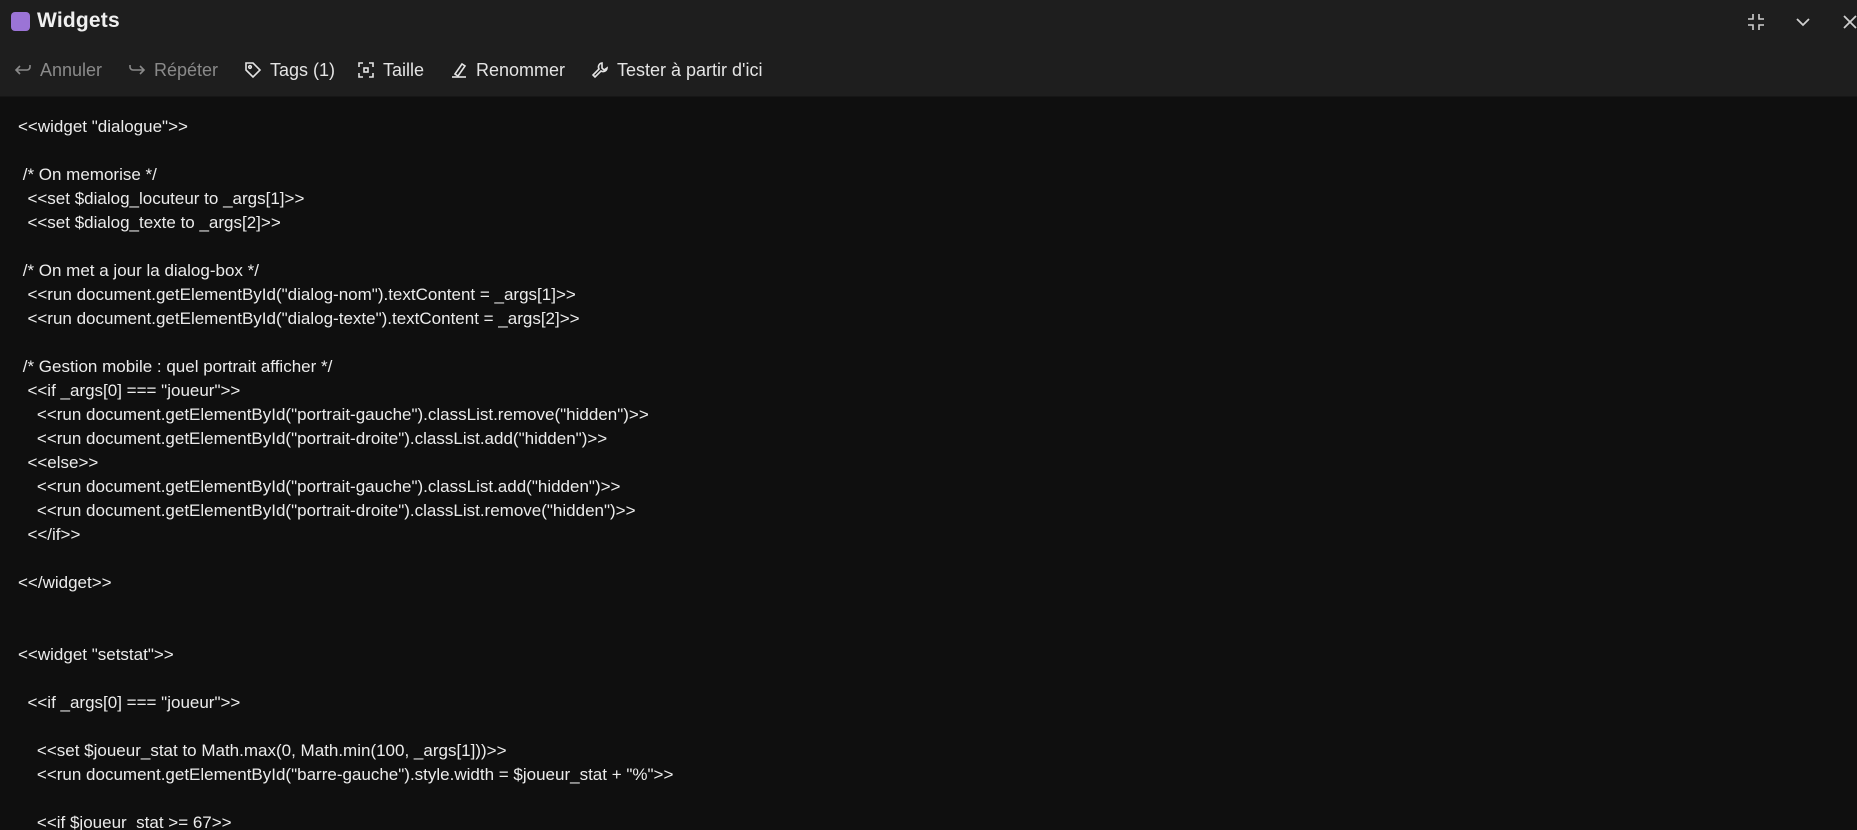 The width and height of the screenshot is (1857, 830). What do you see at coordinates (58, 462) in the screenshot?
I see `code-line: <<else>>` at bounding box center [58, 462].